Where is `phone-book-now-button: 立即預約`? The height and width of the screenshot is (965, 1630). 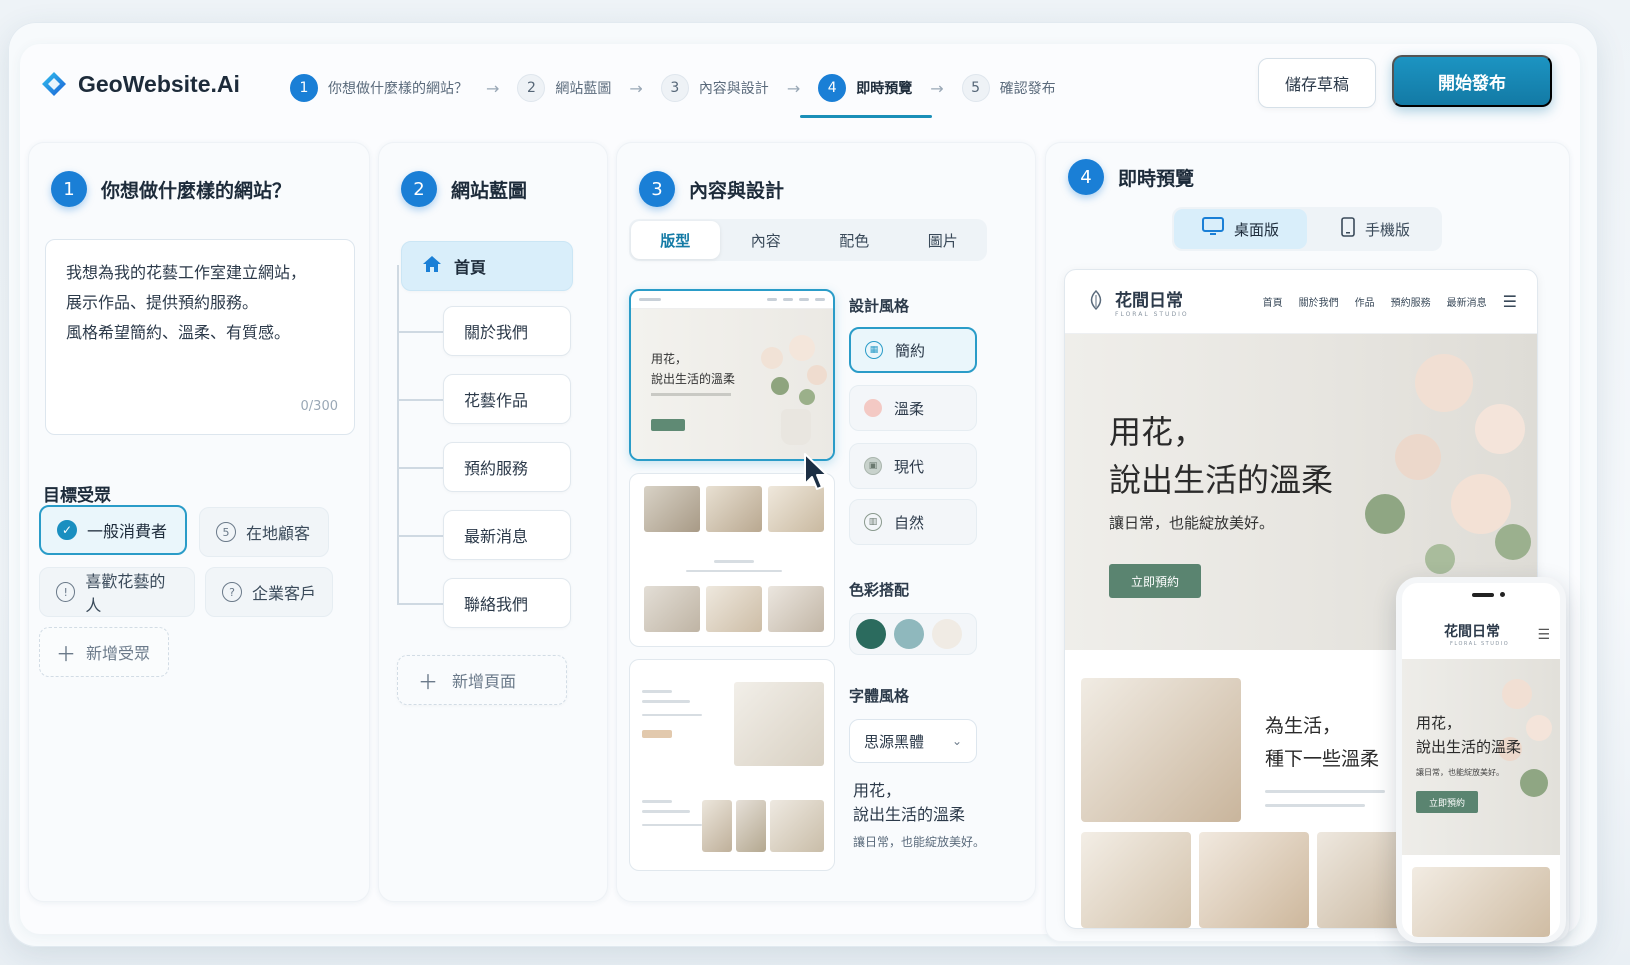
phone-book-now-button: 立即預約 is located at coordinates (1447, 802).